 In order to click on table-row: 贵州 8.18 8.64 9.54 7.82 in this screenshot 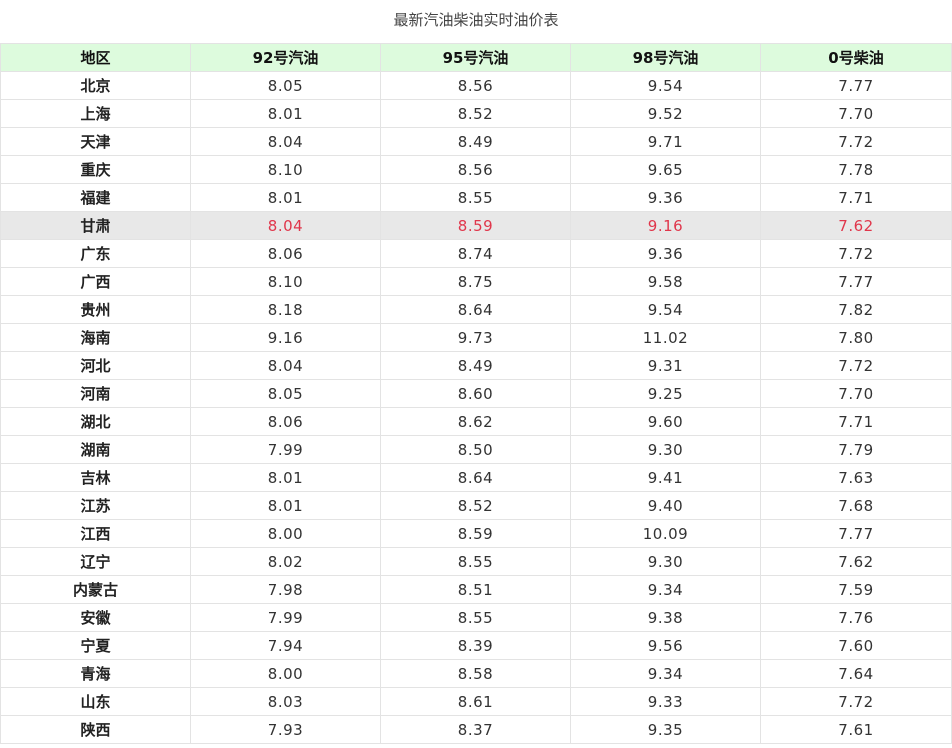, I will do `click(476, 309)`.